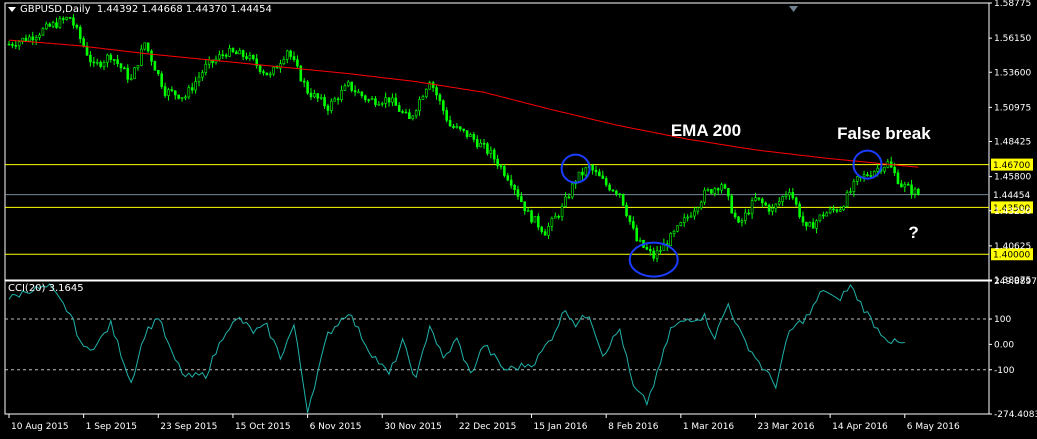 The width and height of the screenshot is (1037, 439). I want to click on date-label-3: 15 Oct 2015, so click(263, 427).